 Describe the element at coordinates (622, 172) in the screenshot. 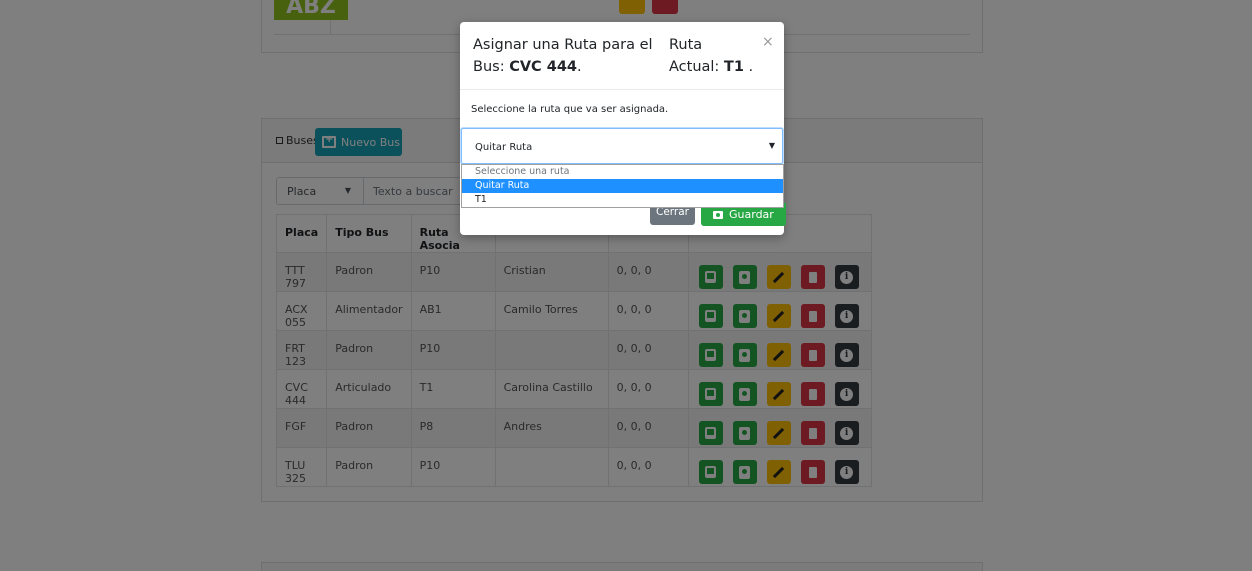

I see `route-option: Seleccione una ruta` at that location.